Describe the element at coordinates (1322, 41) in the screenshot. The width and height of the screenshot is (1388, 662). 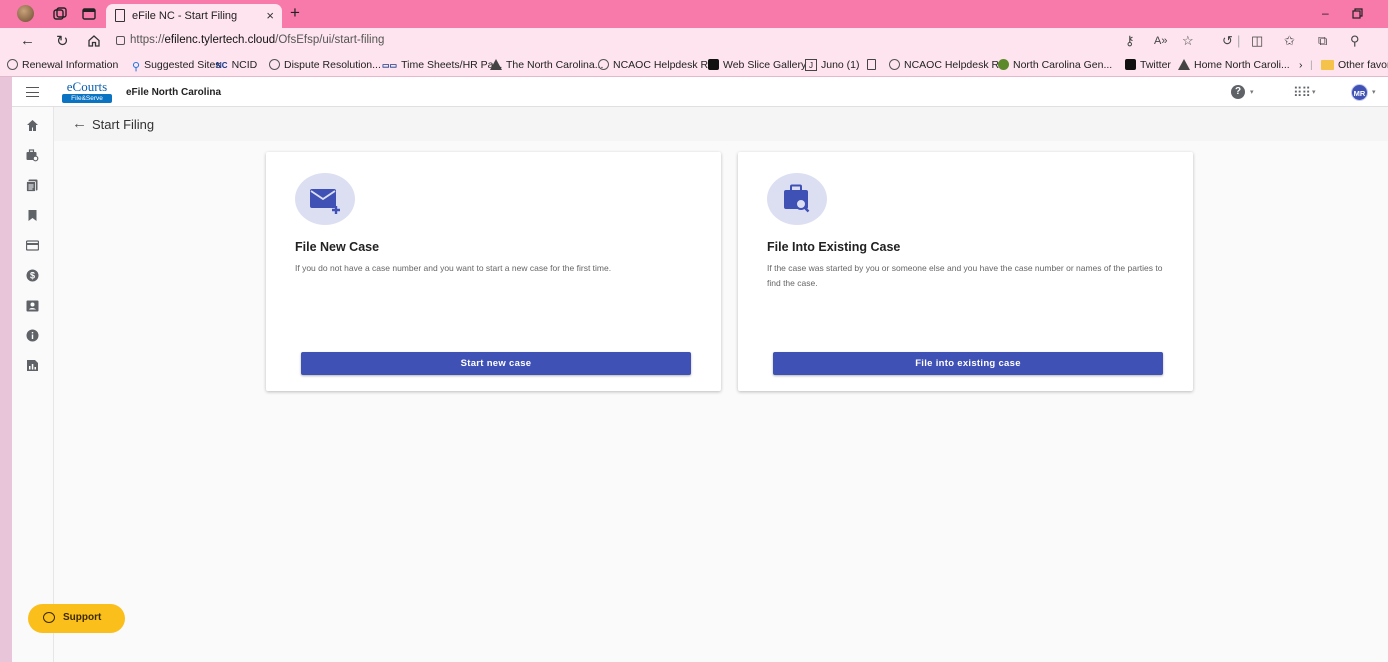
I see `collections-icon: ⧉` at that location.